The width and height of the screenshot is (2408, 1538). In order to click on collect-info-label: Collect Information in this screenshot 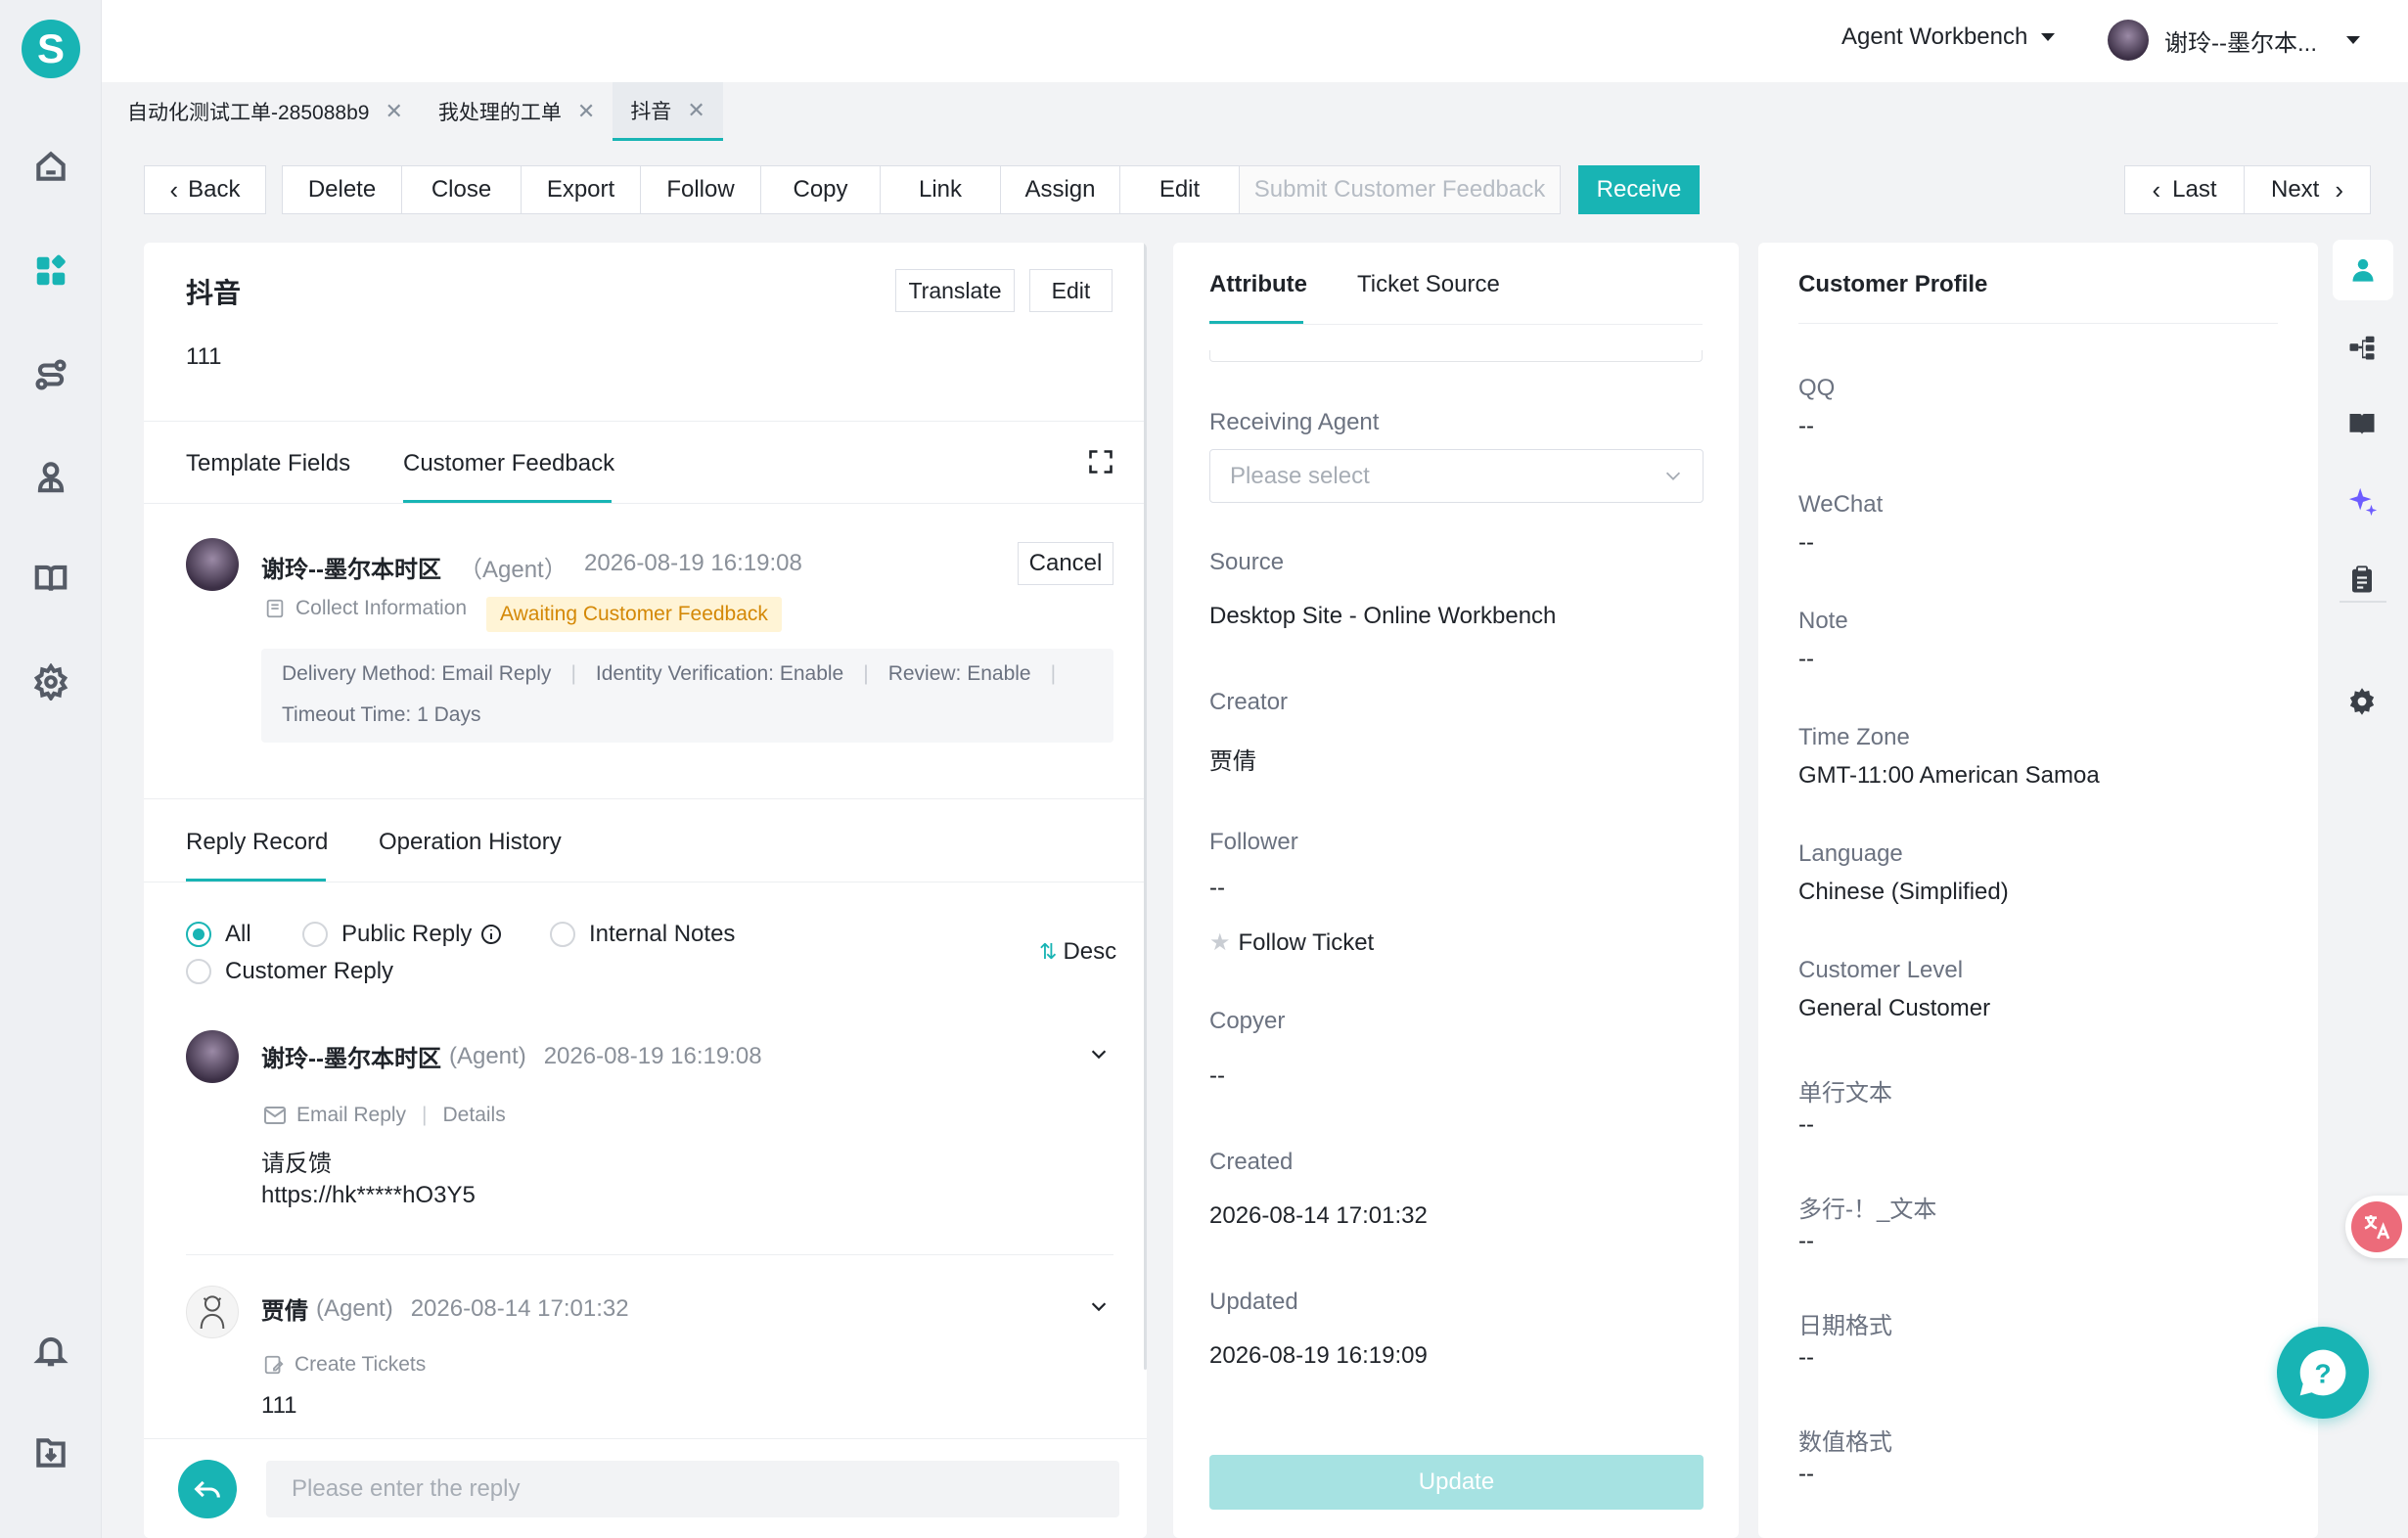, I will do `click(382, 608)`.